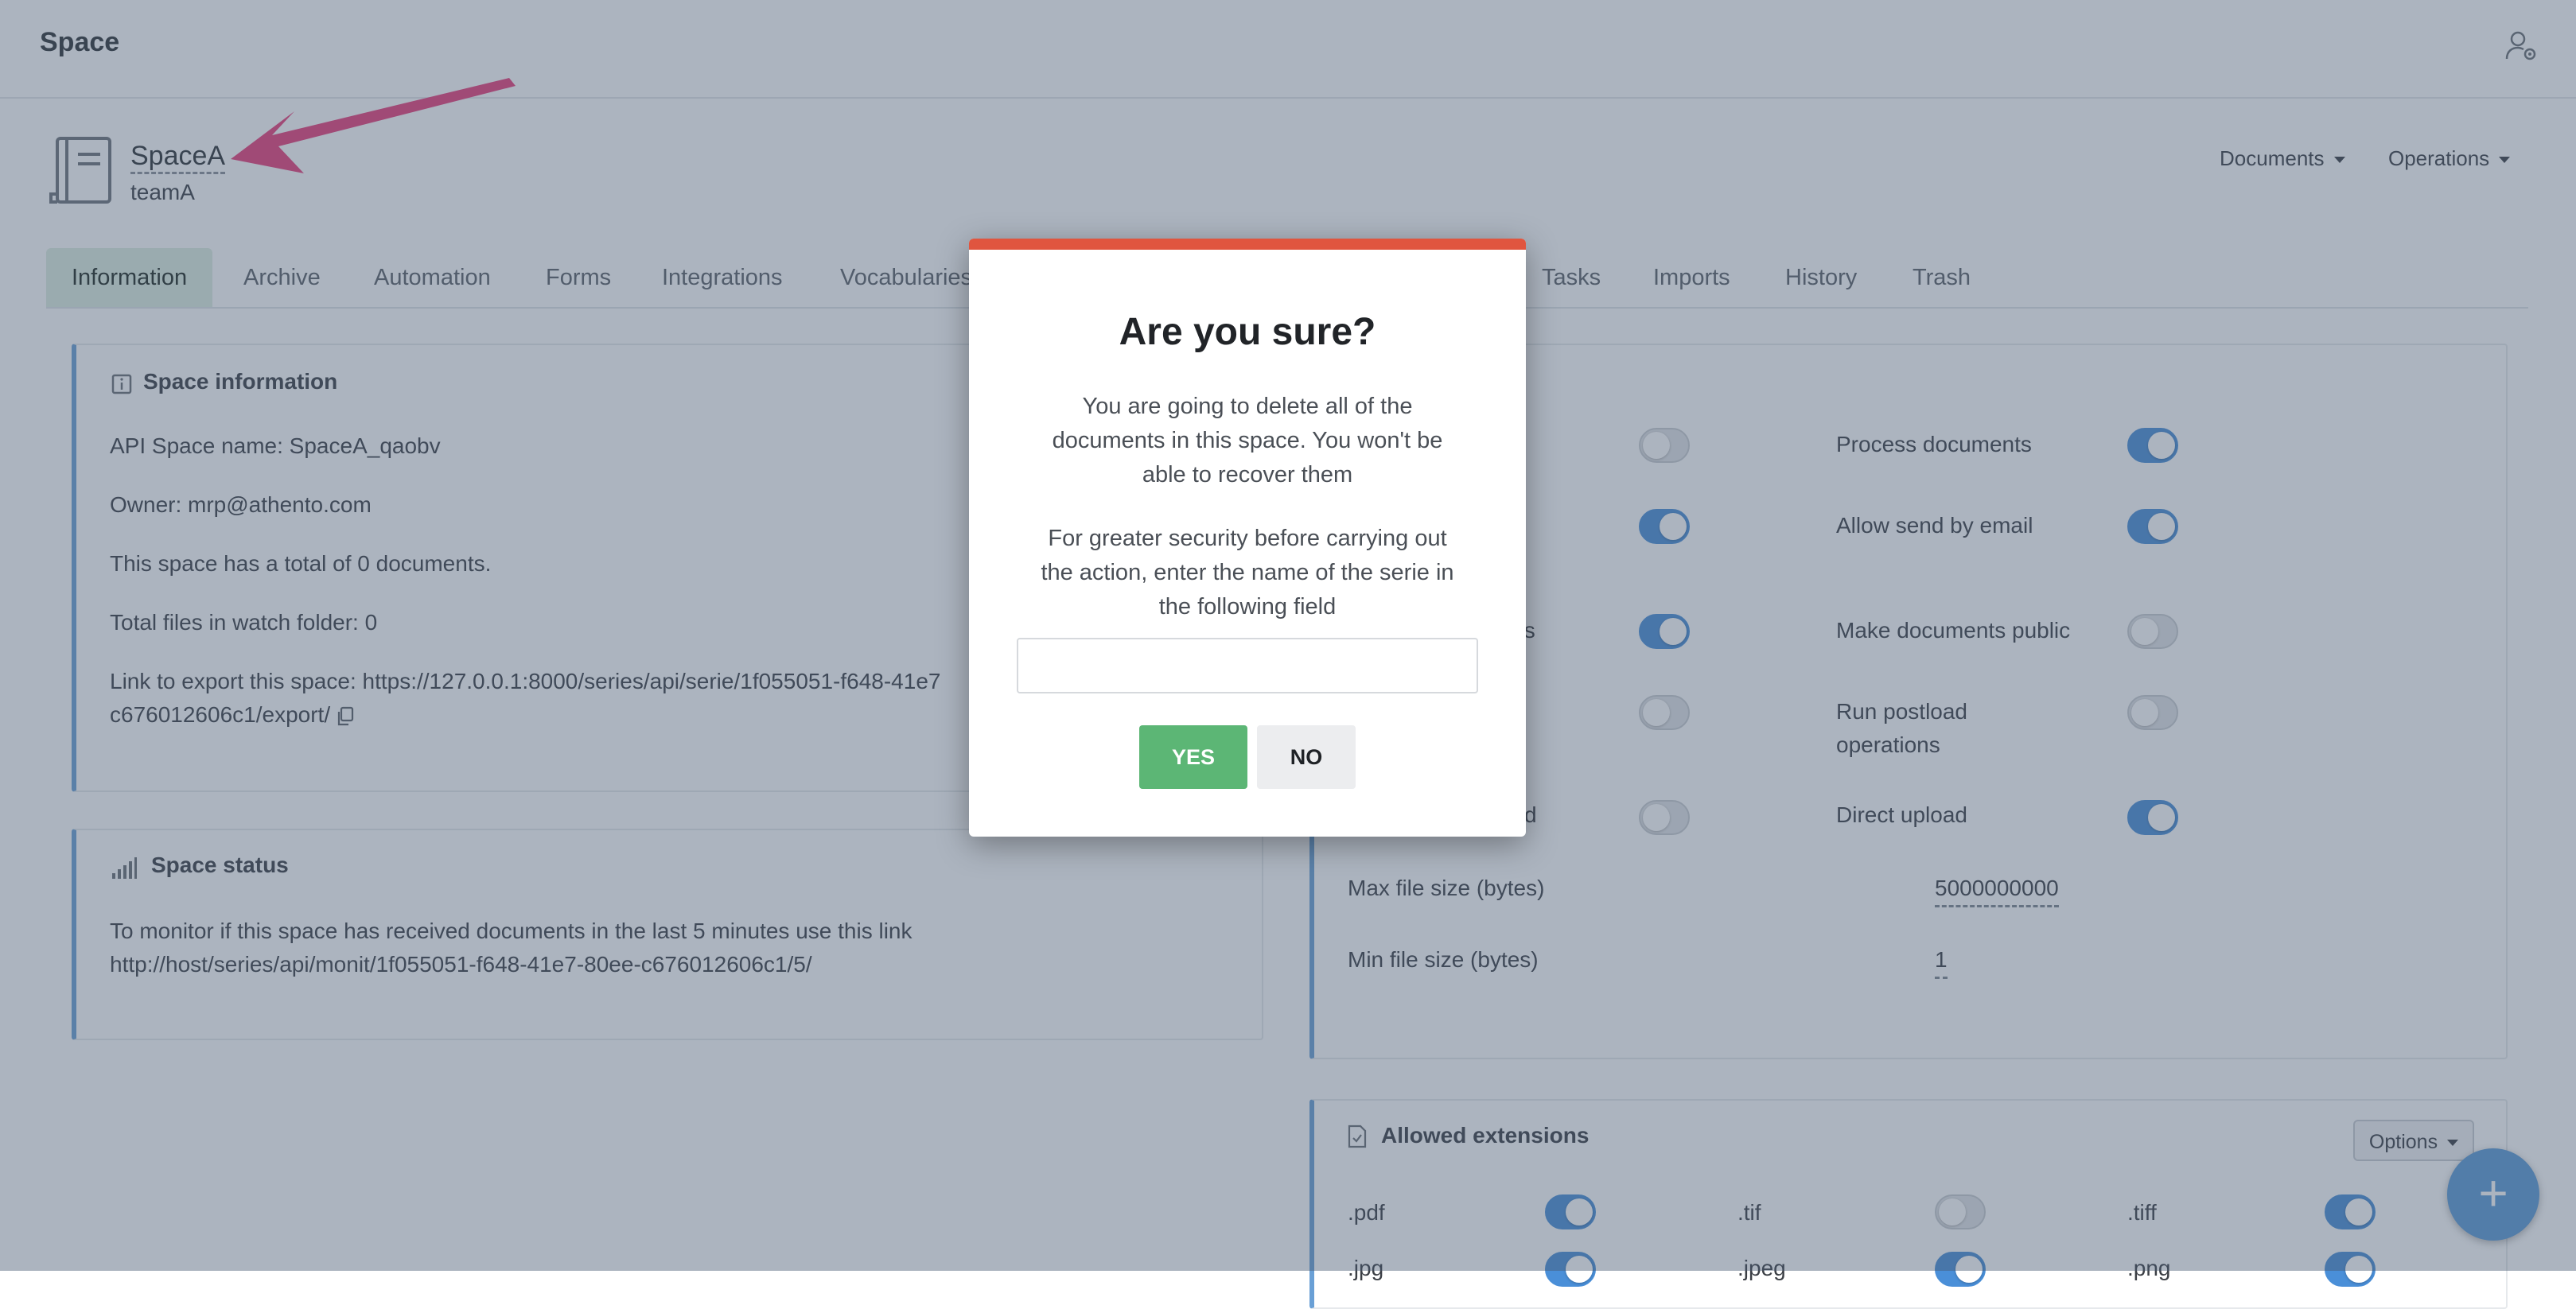  What do you see at coordinates (1307, 757) in the screenshot?
I see `no-button: NO` at bounding box center [1307, 757].